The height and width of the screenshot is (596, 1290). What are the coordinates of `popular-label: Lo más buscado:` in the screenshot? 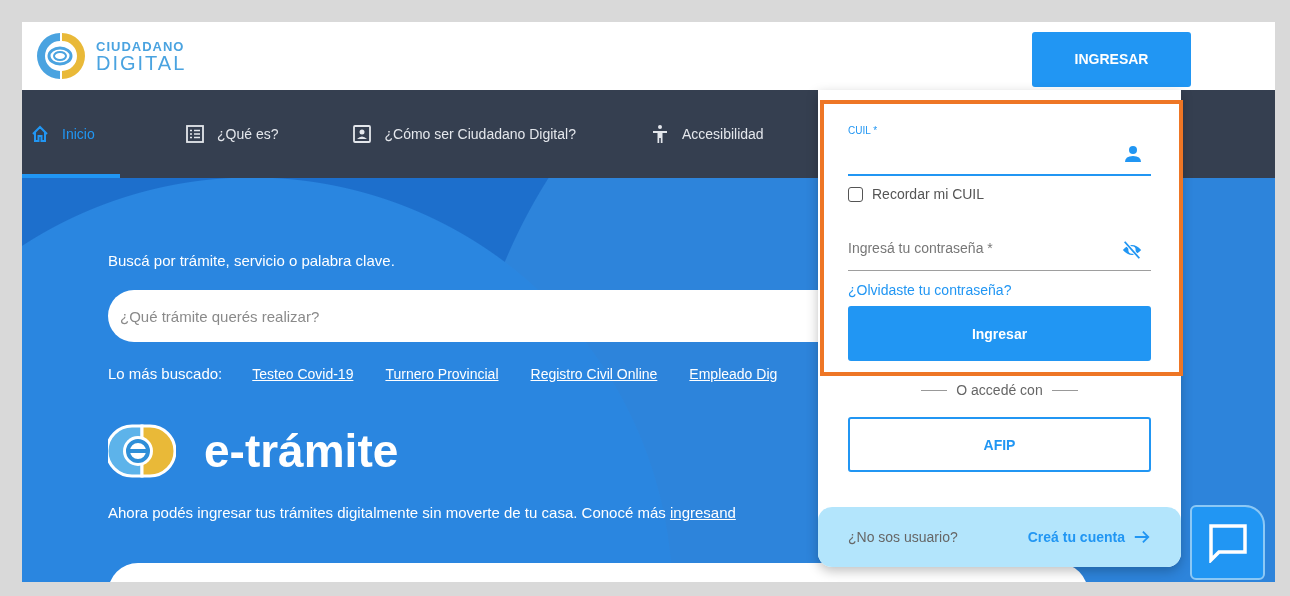 It's located at (165, 373).